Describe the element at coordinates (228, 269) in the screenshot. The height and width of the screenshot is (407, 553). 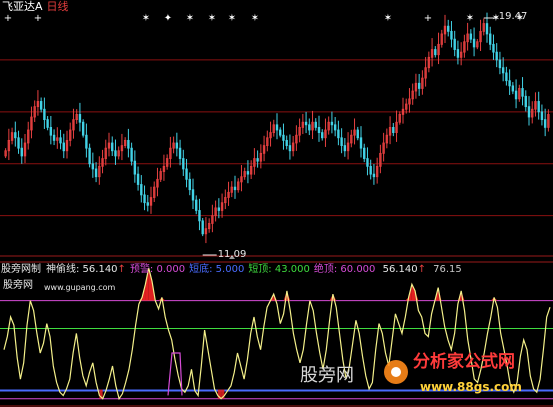
I see `indicator-item-value: 5.000` at that location.